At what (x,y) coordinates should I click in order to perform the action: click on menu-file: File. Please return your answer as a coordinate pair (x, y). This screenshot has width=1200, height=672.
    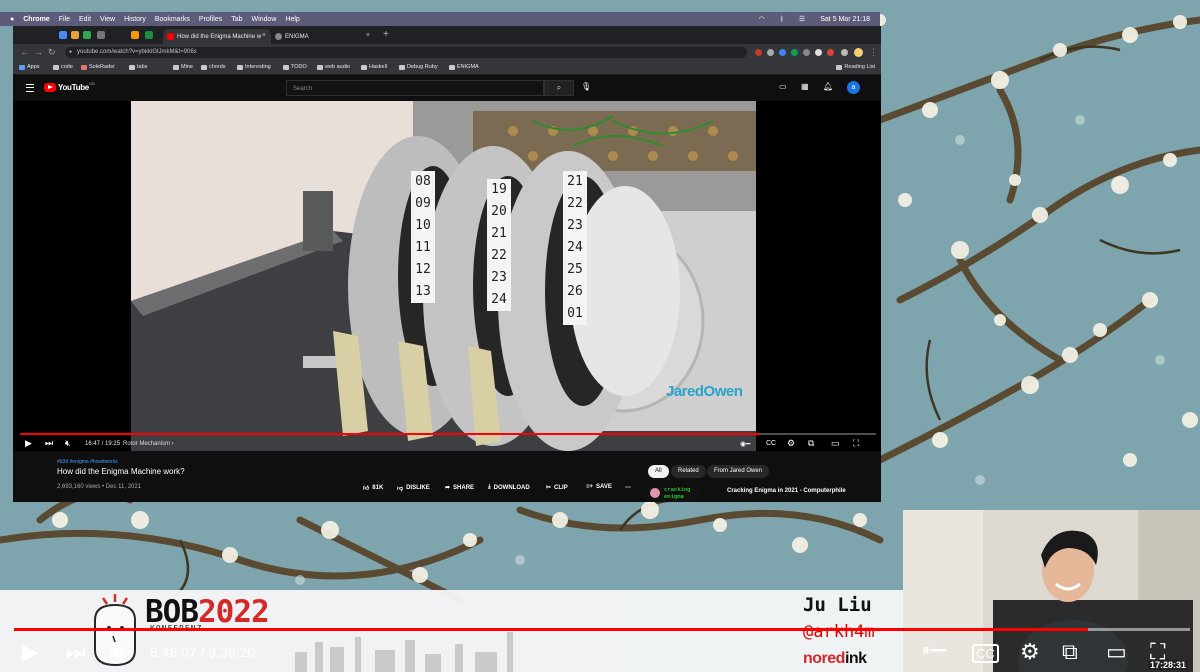
    Looking at the image, I should click on (64, 19).